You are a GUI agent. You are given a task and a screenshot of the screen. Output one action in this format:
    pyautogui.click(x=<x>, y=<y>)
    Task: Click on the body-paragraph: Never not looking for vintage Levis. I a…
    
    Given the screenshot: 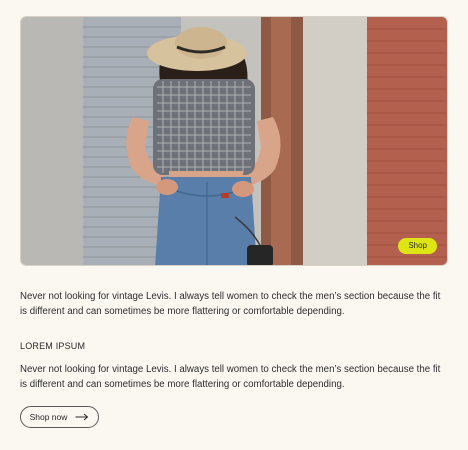 What is the action you would take?
    pyautogui.click(x=230, y=377)
    